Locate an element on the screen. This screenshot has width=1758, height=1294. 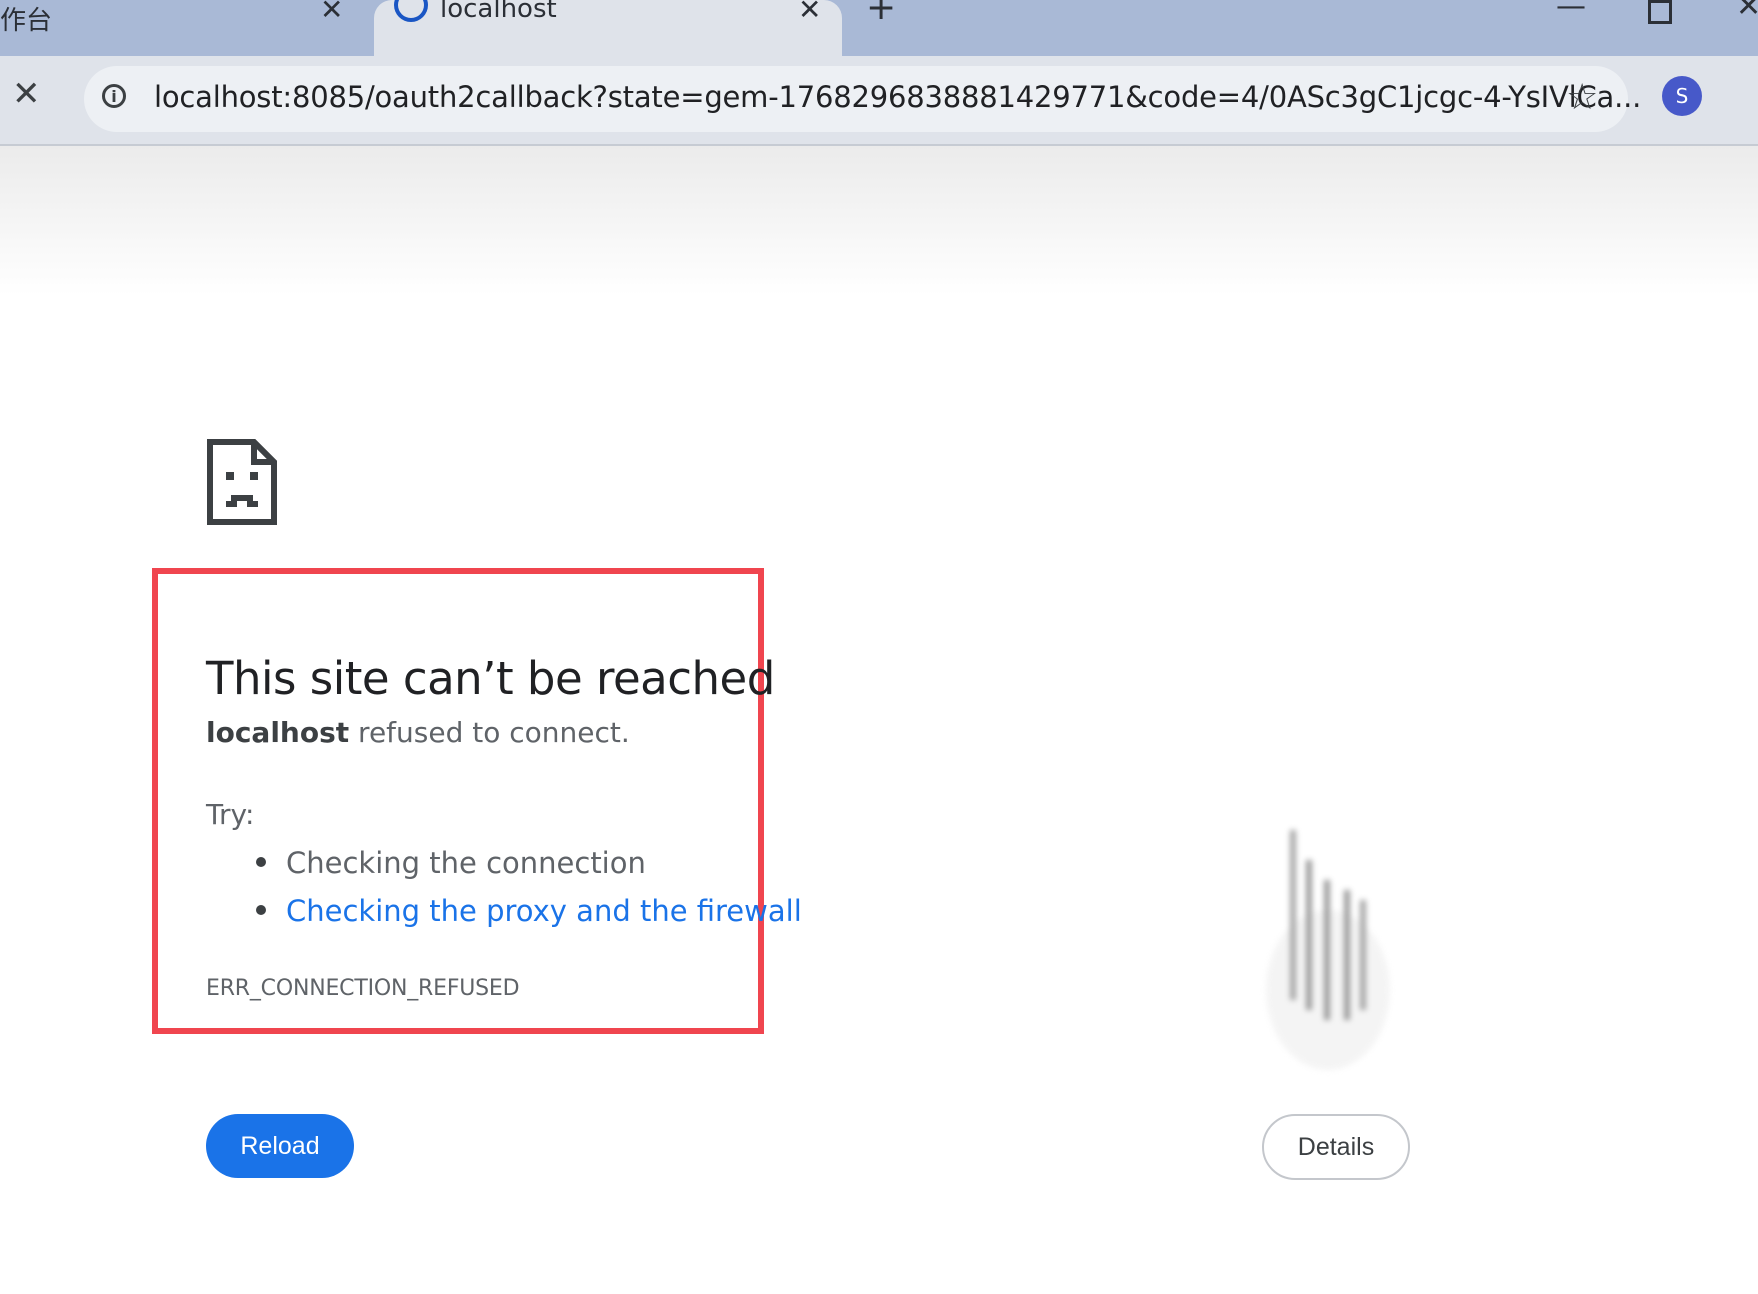
profile-avatar: S is located at coordinates (1682, 96).